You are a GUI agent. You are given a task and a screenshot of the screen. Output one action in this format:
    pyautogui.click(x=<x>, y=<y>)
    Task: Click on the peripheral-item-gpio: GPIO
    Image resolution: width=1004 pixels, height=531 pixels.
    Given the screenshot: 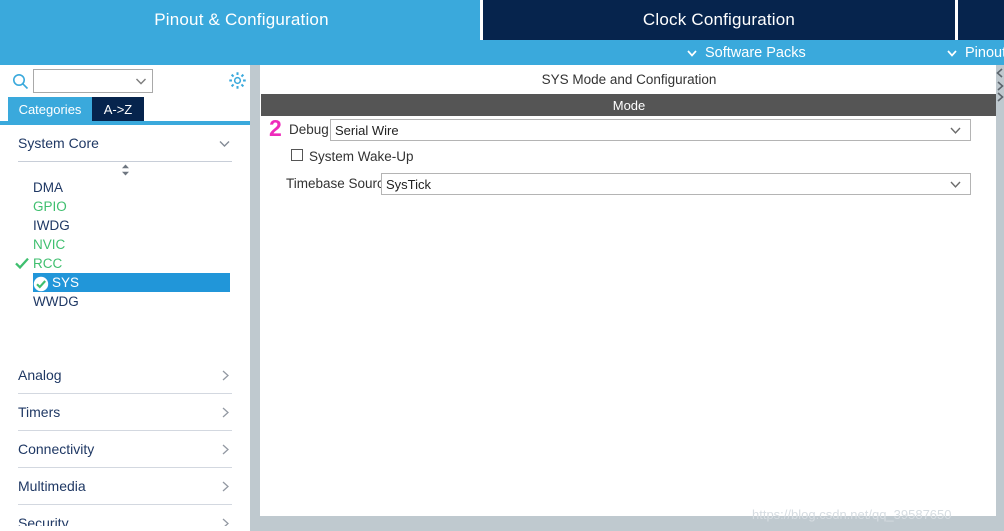 What is the action you would take?
    pyautogui.click(x=125, y=206)
    